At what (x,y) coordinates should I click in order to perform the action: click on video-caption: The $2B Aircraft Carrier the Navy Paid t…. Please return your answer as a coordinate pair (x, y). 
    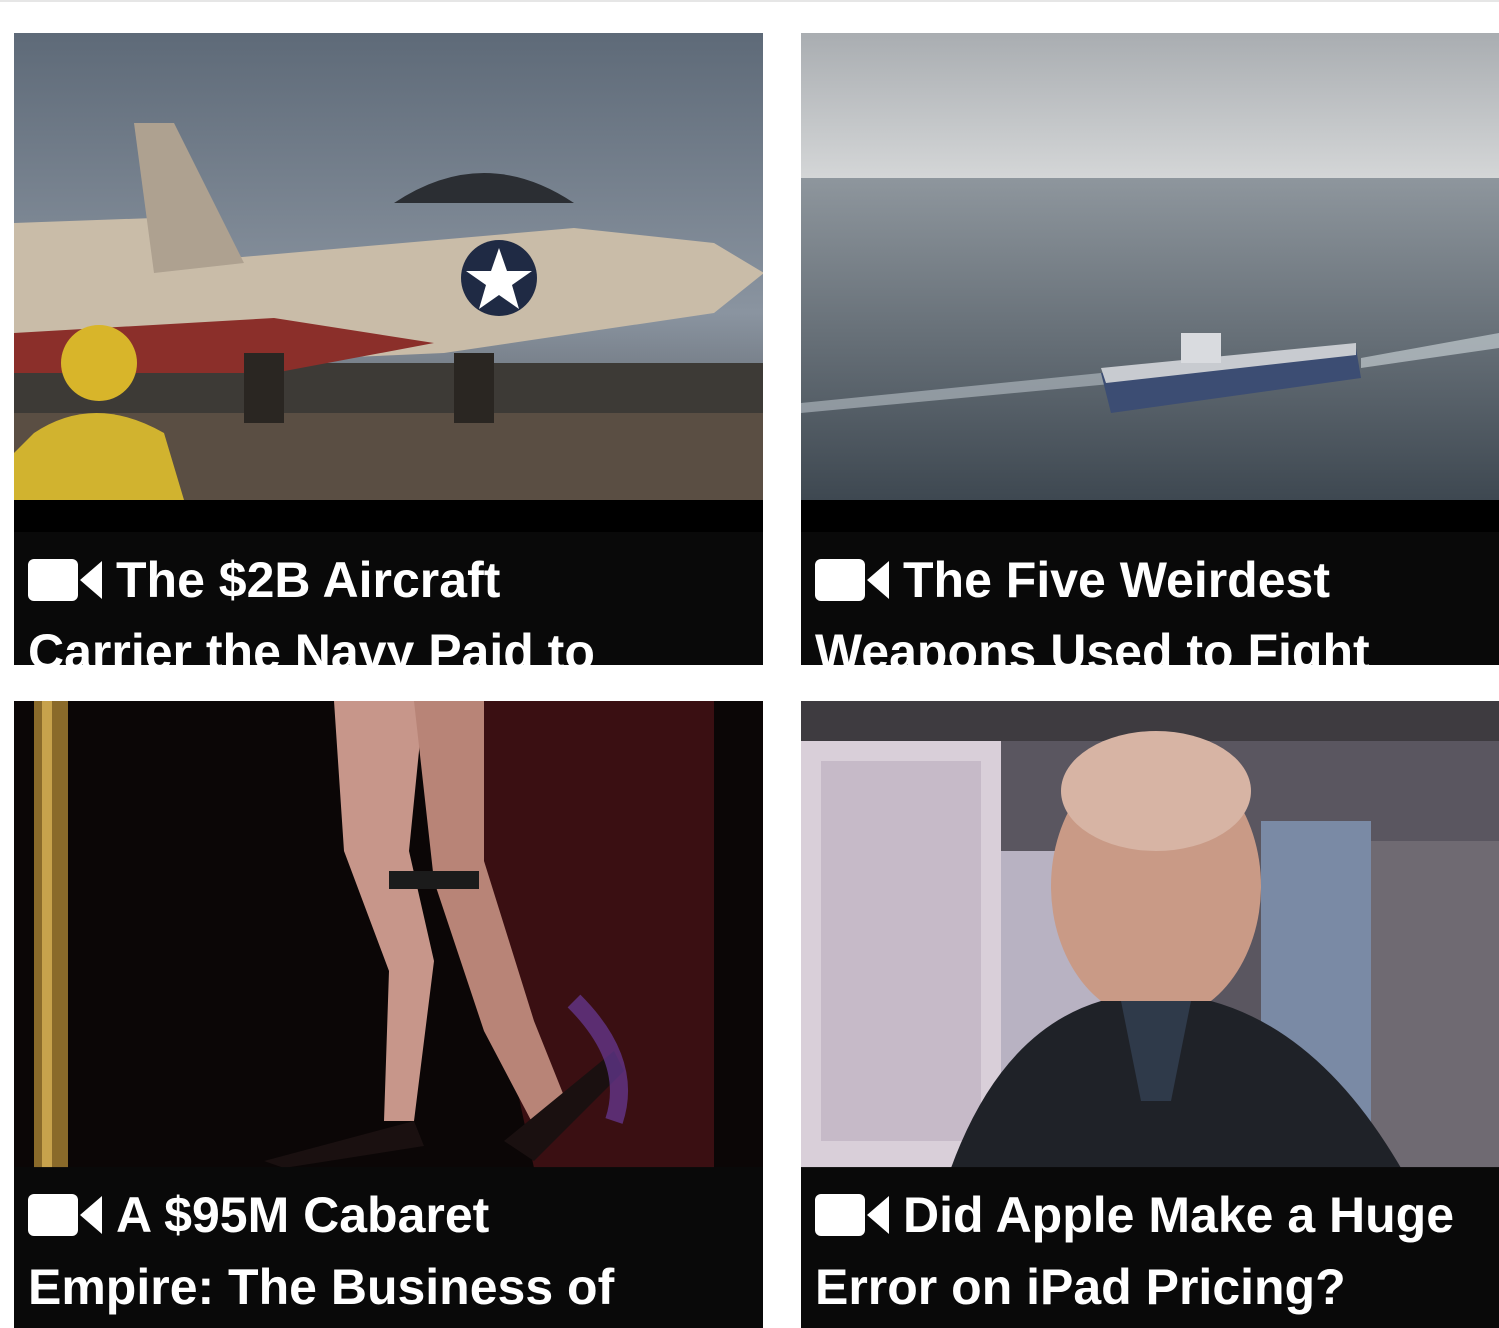
    Looking at the image, I should click on (388, 598).